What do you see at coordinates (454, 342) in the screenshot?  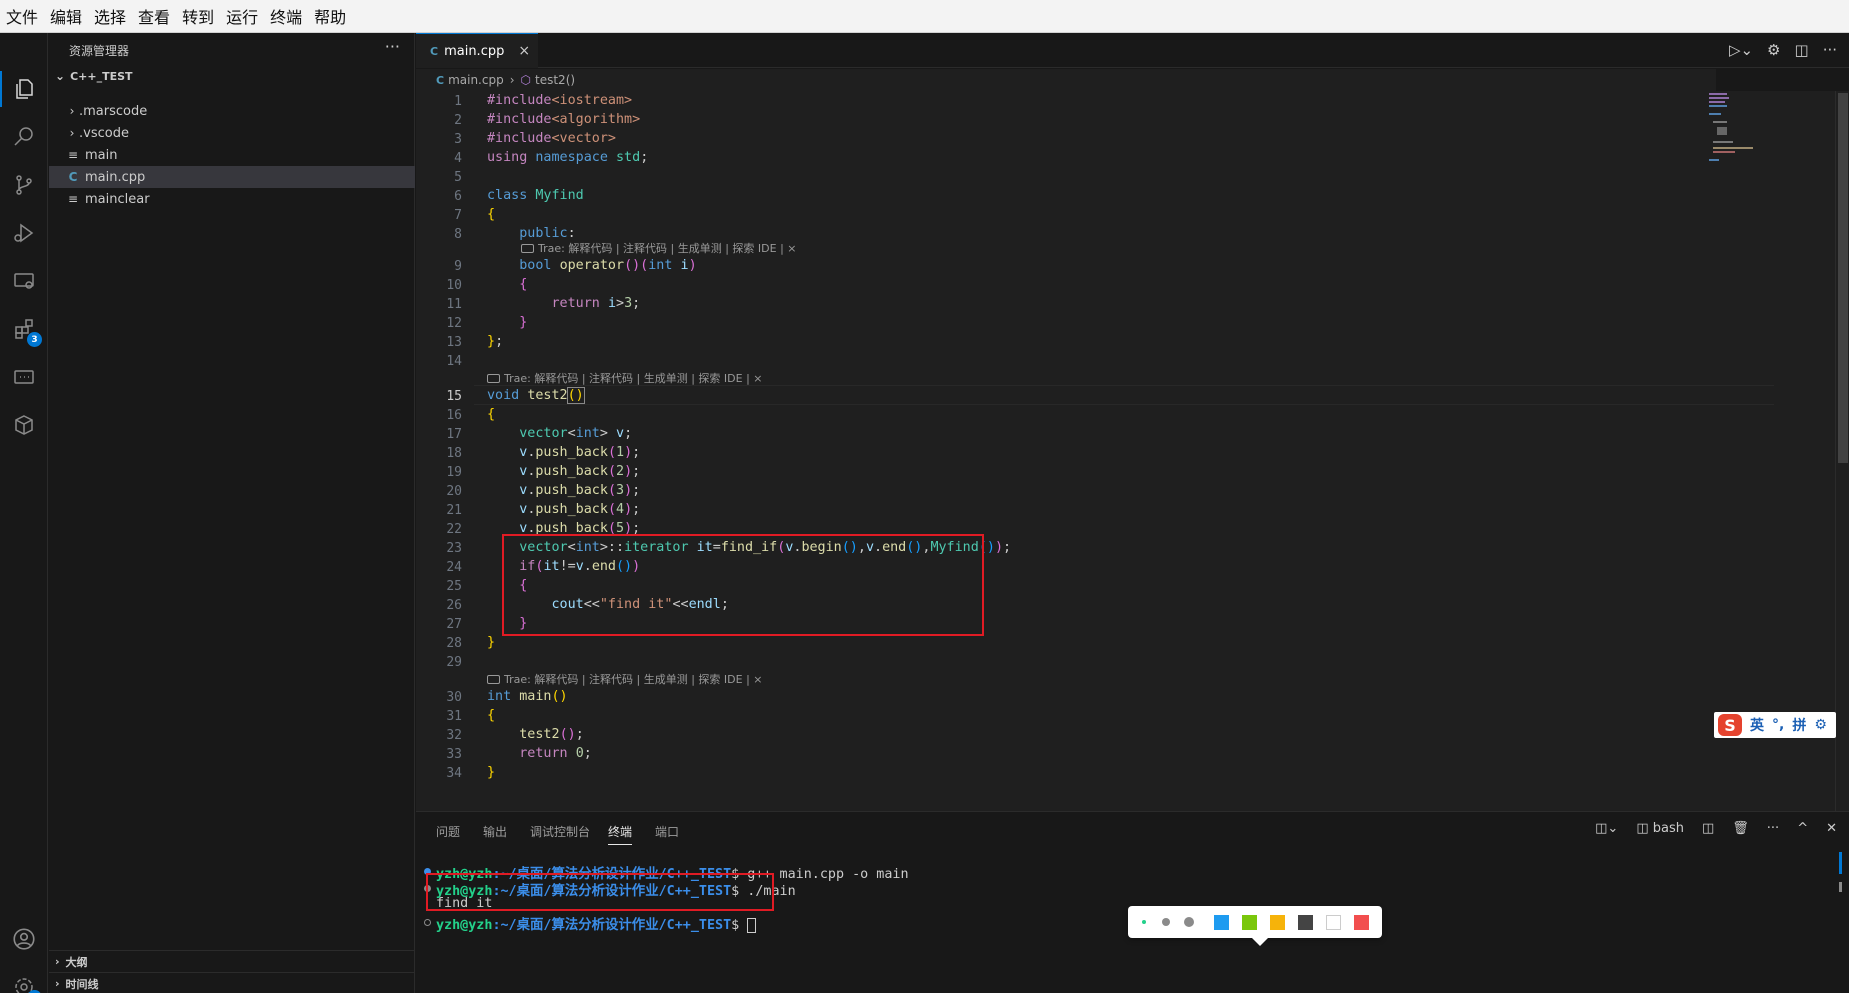 I see `line-number: 13` at bounding box center [454, 342].